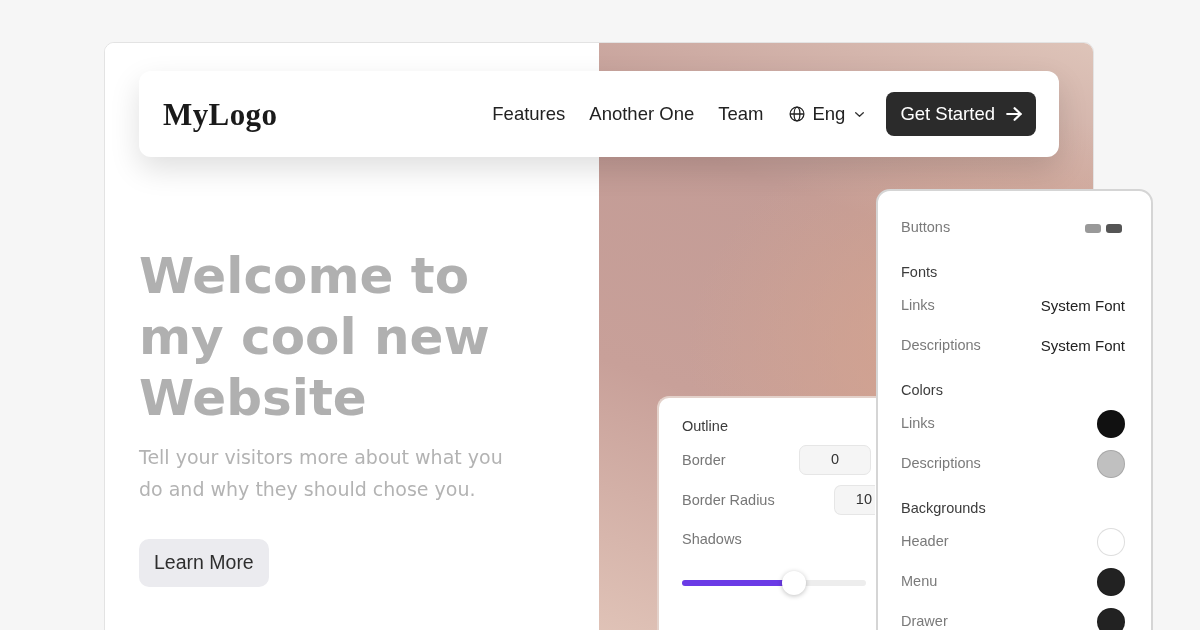 The height and width of the screenshot is (630, 1200). Describe the element at coordinates (321, 473) in the screenshot. I see `hero-subtitle: Tell your visitors more about what you do and why they should chose you.` at that location.